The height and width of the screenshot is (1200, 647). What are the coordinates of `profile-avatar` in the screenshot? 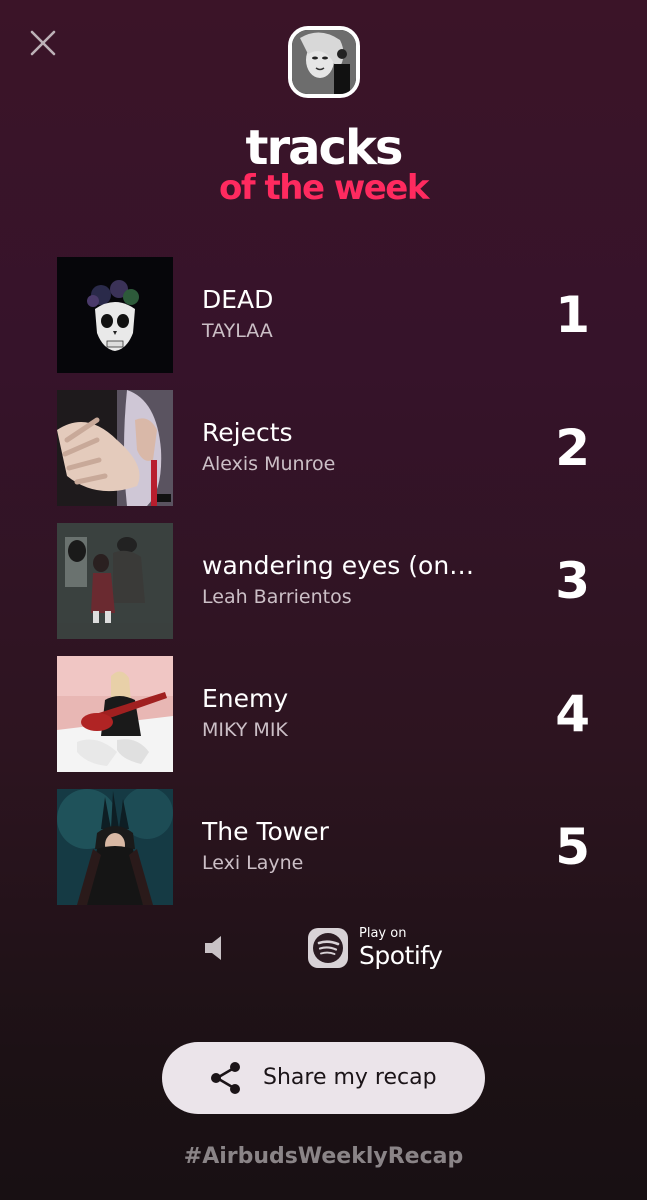 It's located at (324, 62).